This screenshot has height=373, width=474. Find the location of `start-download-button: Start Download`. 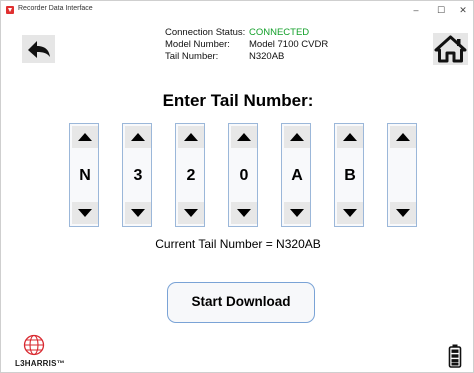

start-download-button: Start Download is located at coordinates (241, 302).